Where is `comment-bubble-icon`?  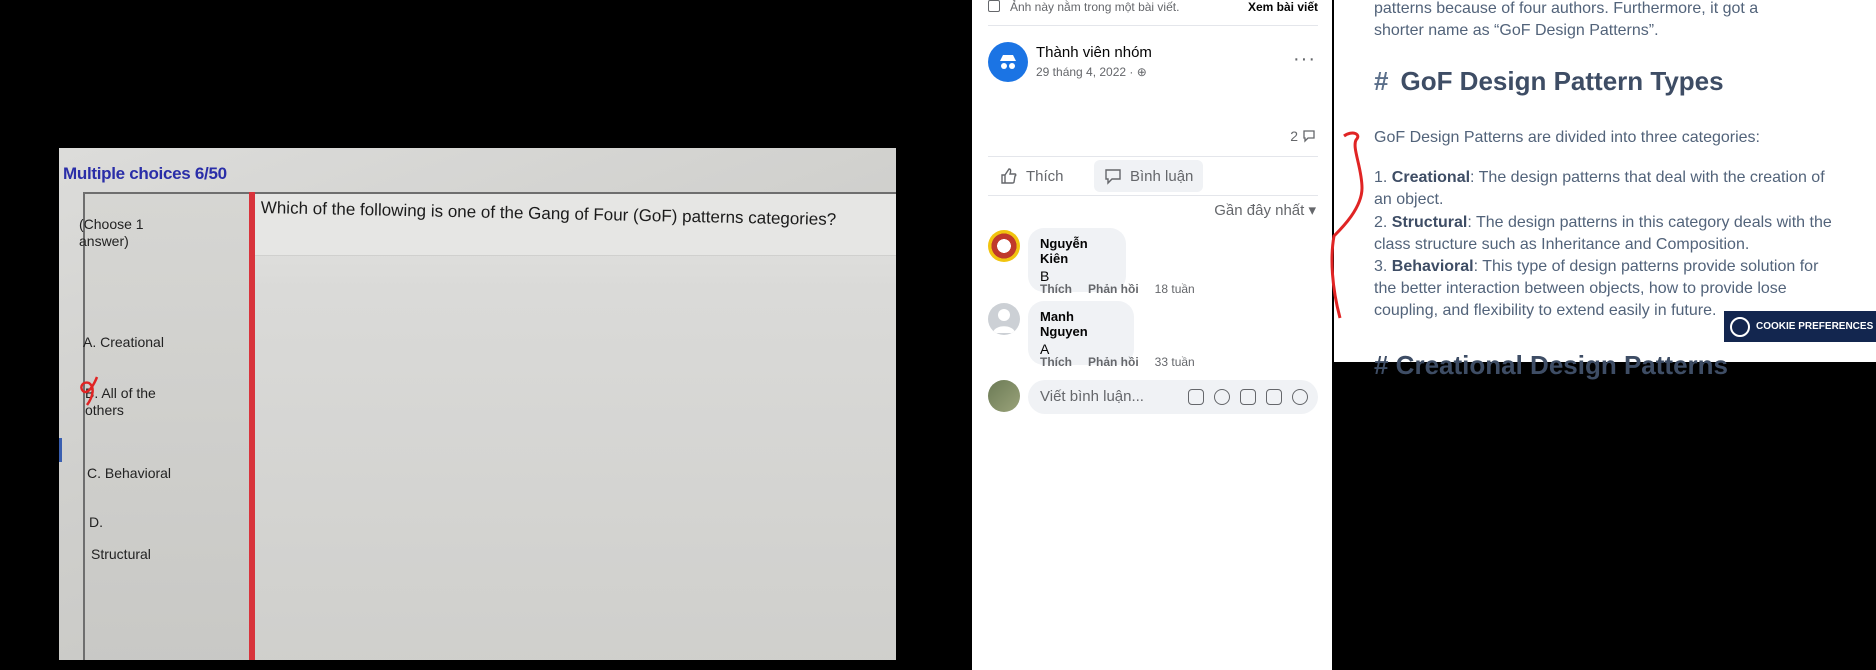
comment-bubble-icon is located at coordinates (1309, 136).